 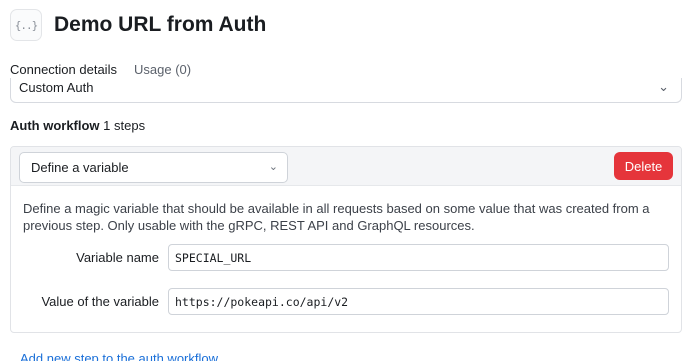 I want to click on auth-workflow-steps-count: 1 steps, so click(x=124, y=125).